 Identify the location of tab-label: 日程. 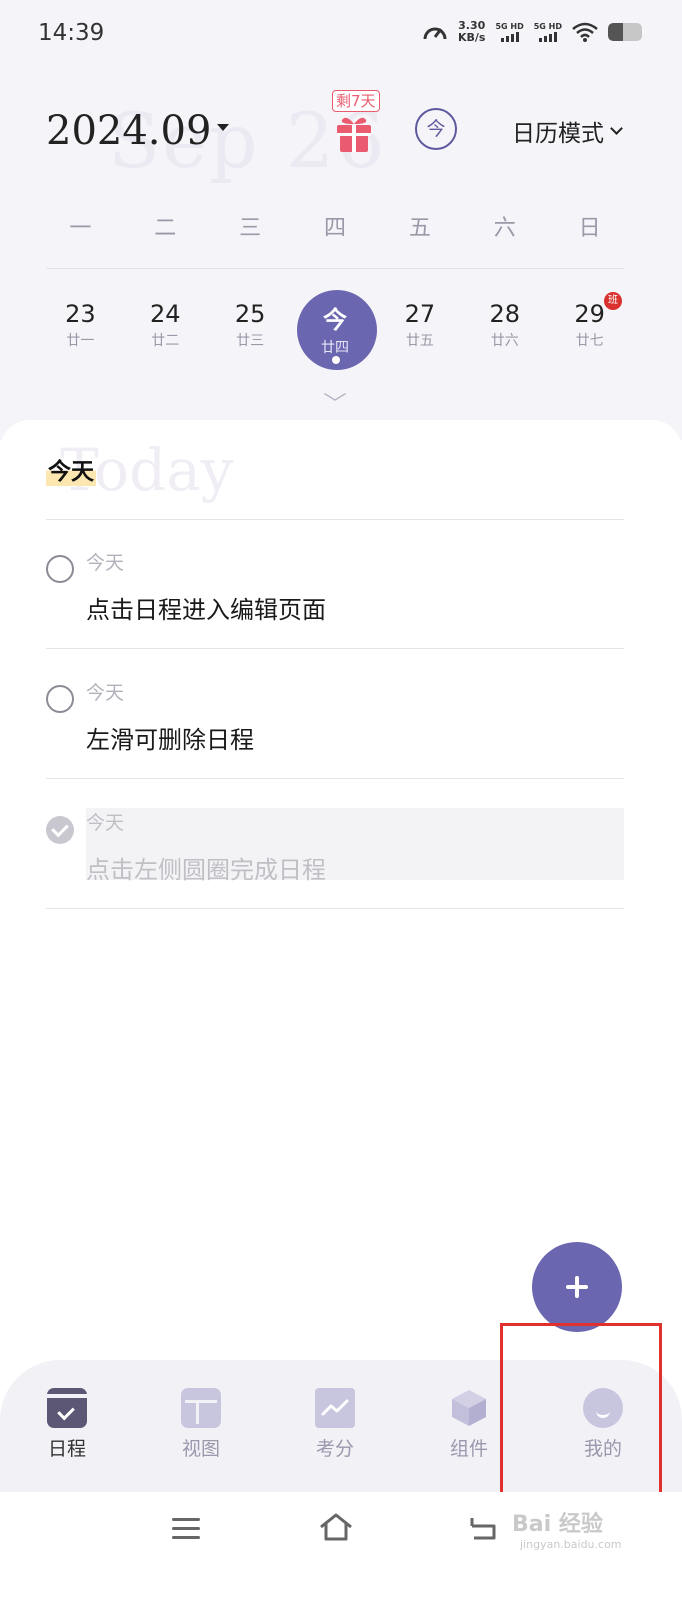
(66, 1449).